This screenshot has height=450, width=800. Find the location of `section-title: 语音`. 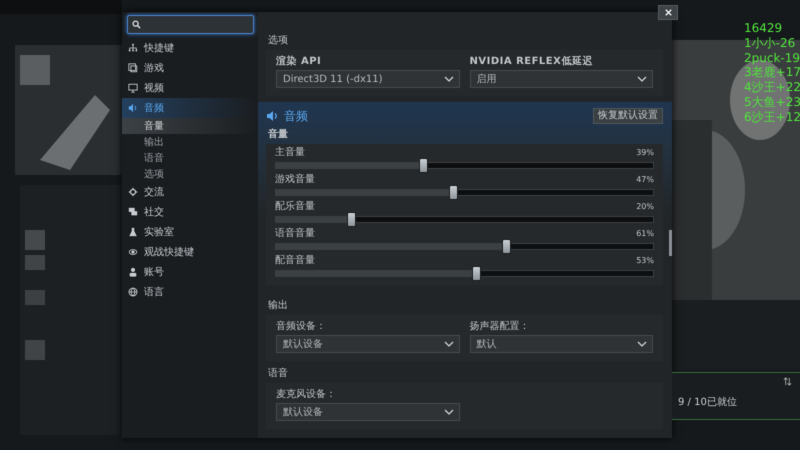

section-title: 语音 is located at coordinates (278, 374).